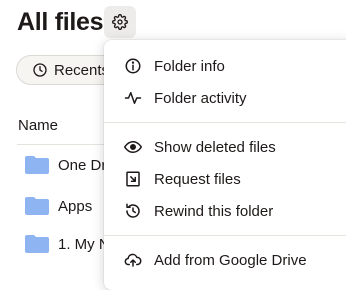  What do you see at coordinates (133, 66) in the screenshot?
I see `info-icon` at bounding box center [133, 66].